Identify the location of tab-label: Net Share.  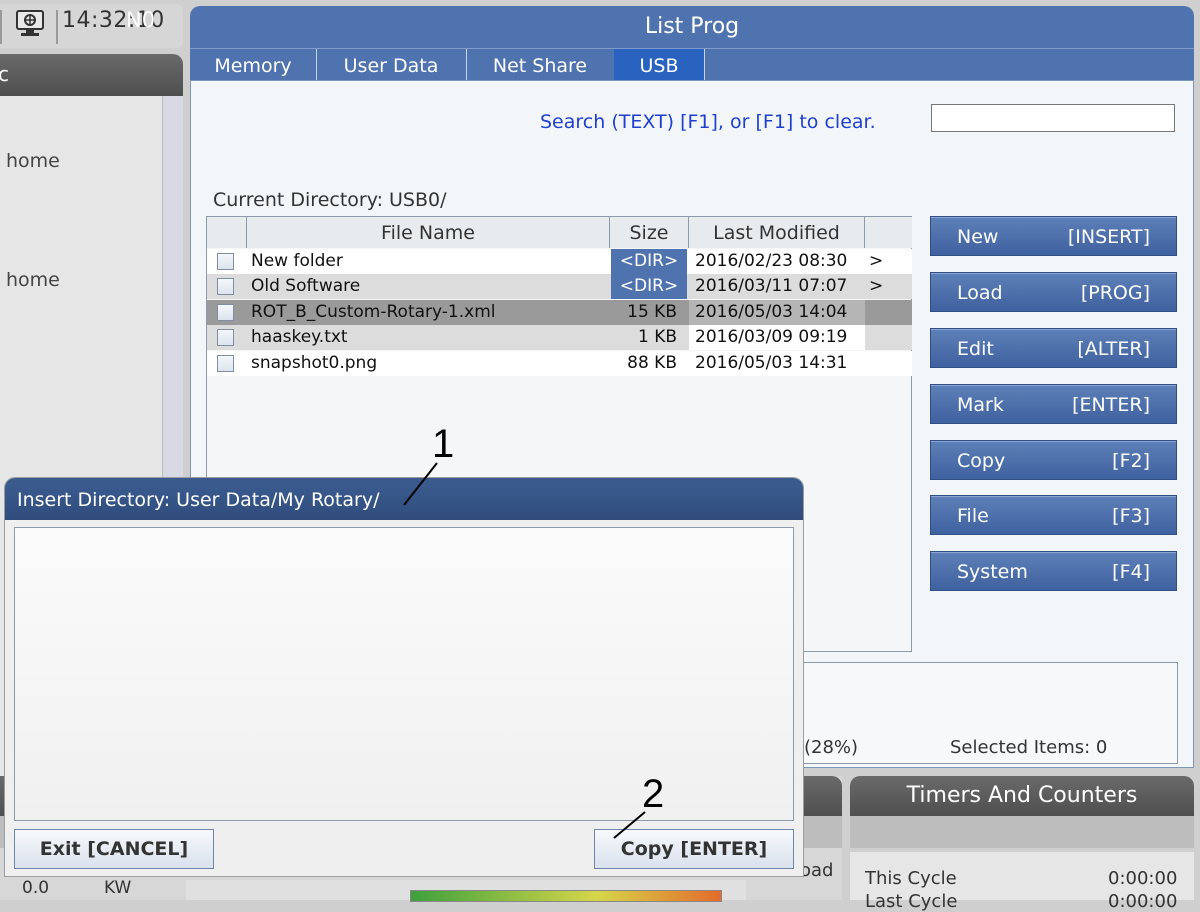
(540, 66).